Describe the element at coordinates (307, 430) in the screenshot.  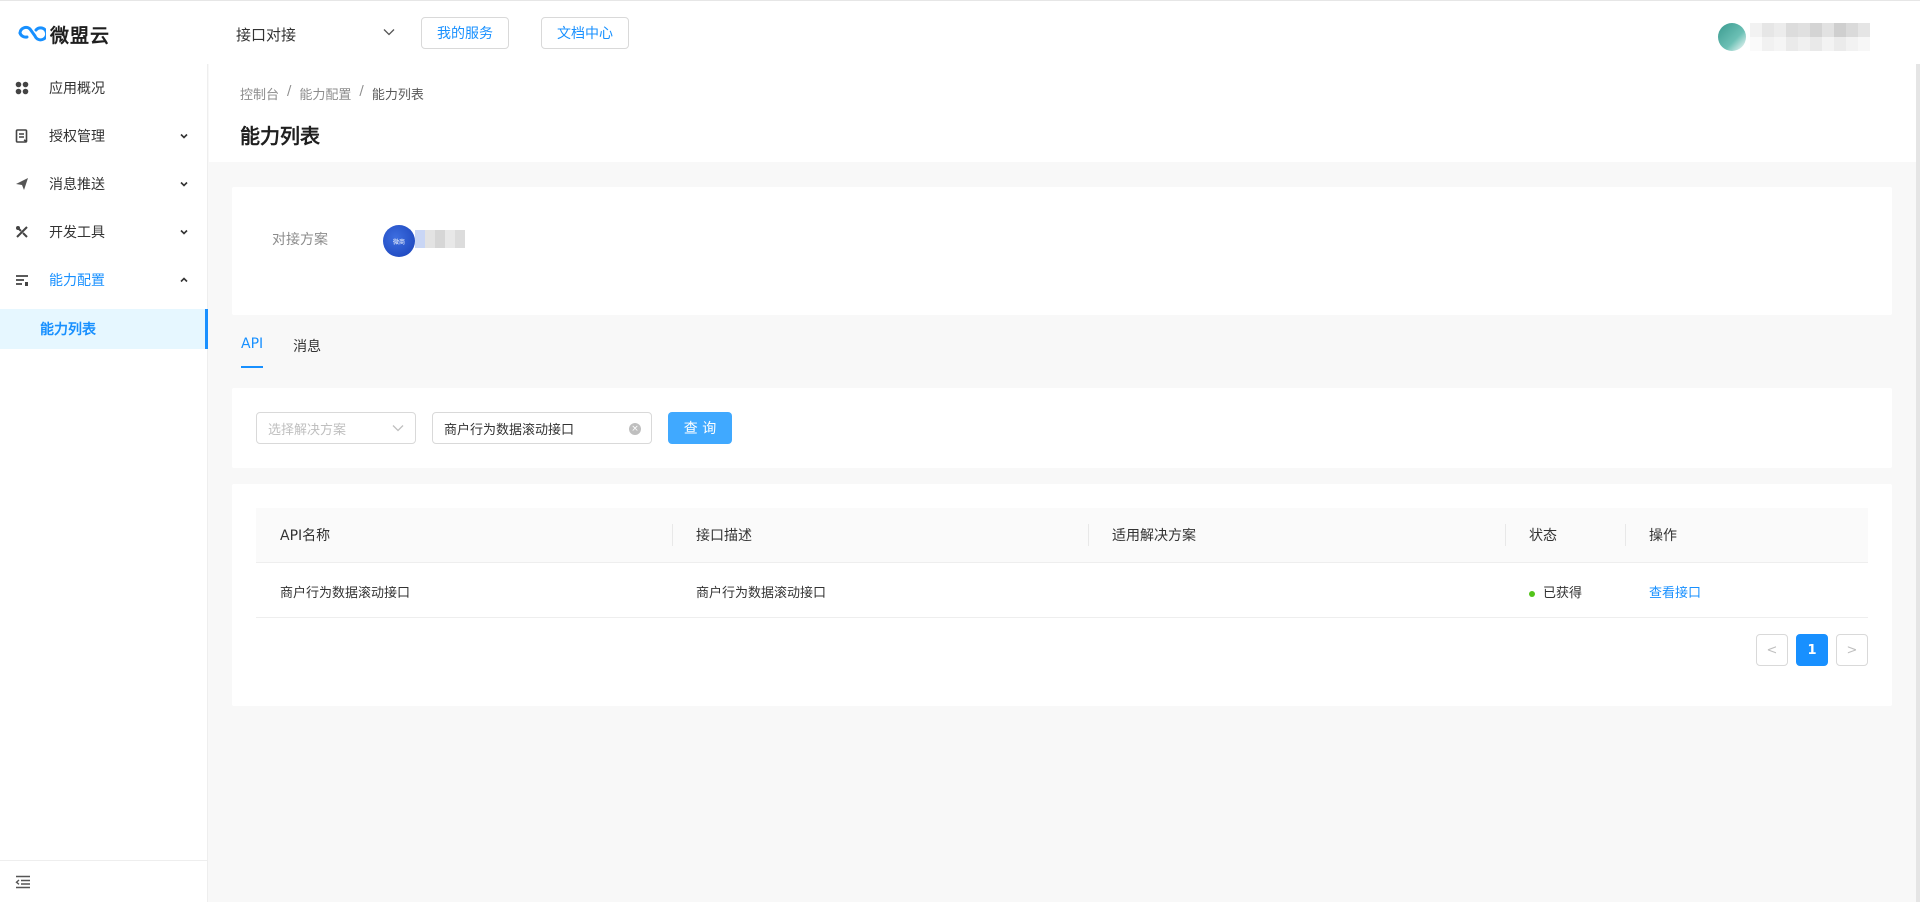
I see `solution-select-placeholder: 选择解决方案` at that location.